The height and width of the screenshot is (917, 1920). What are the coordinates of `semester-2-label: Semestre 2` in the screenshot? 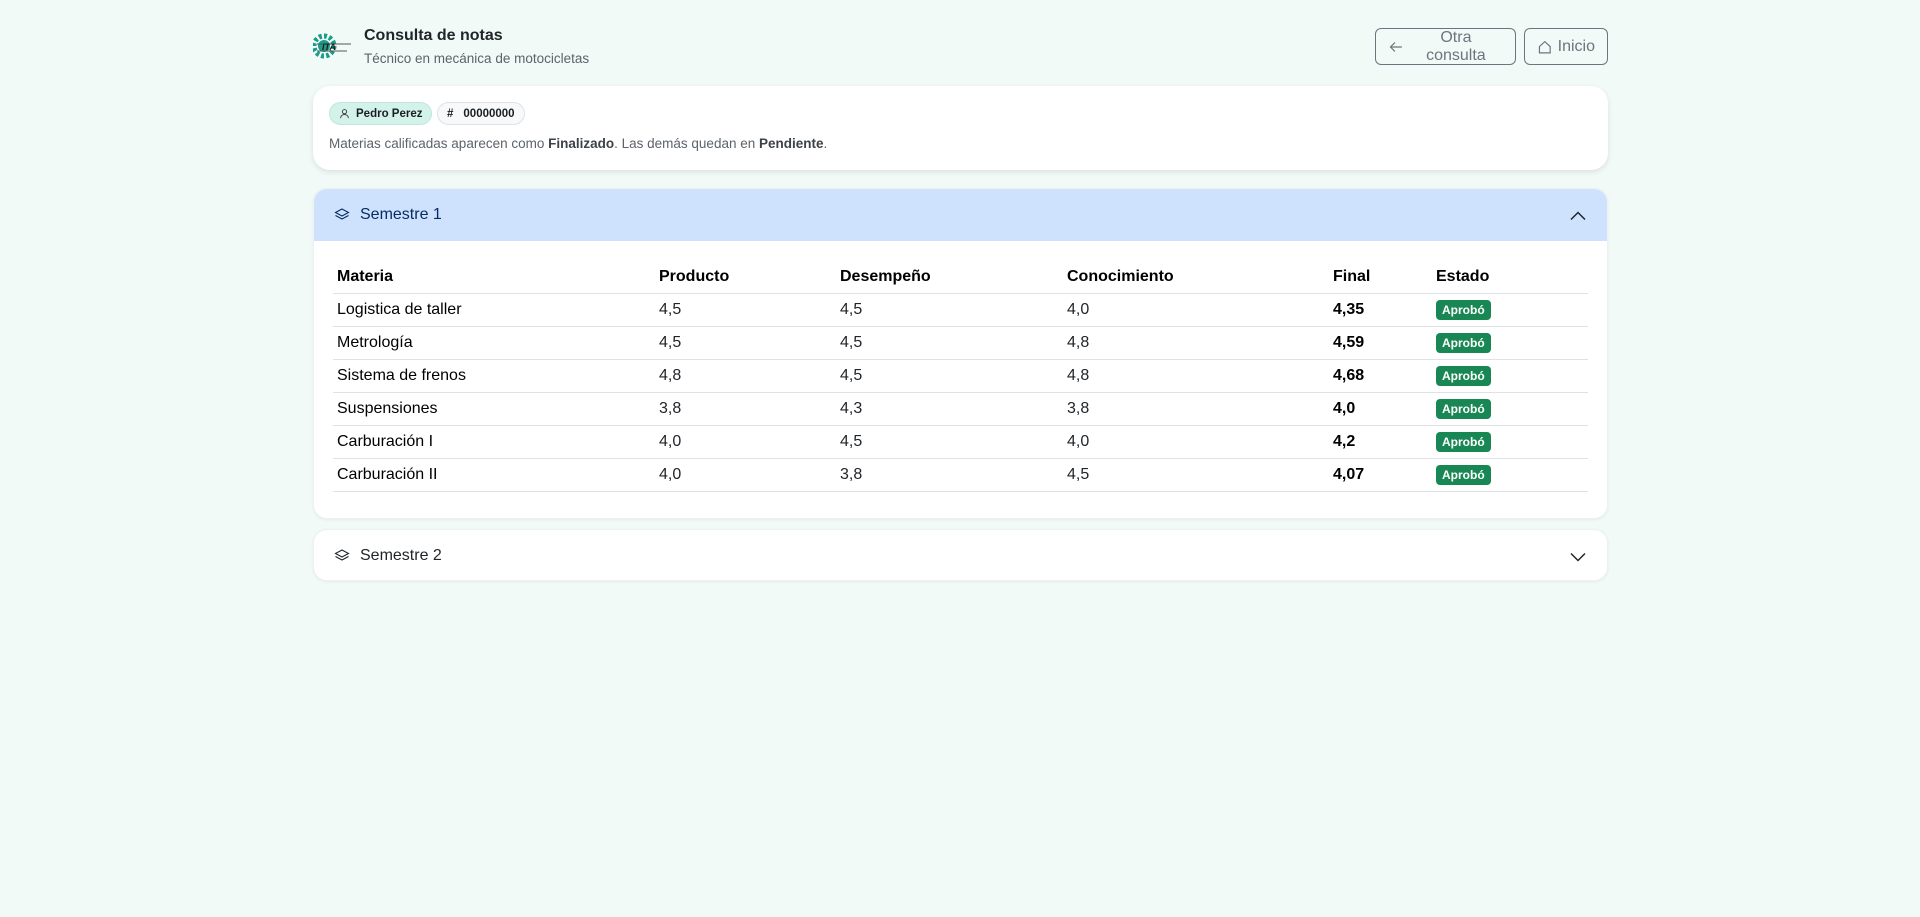 It's located at (401, 555).